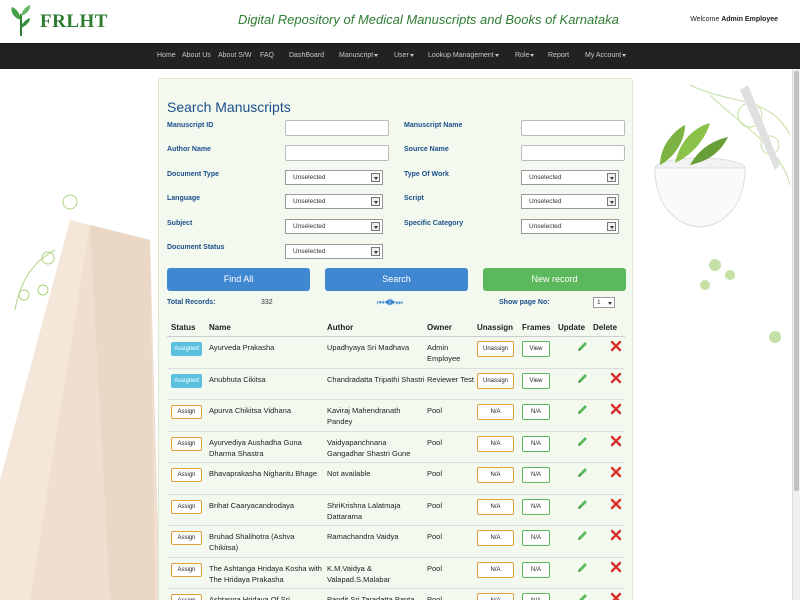  Describe the element at coordinates (359, 573) in the screenshot. I see `manuscript-author: K.M.Vaidya & Valapad.S.Malabar` at that location.